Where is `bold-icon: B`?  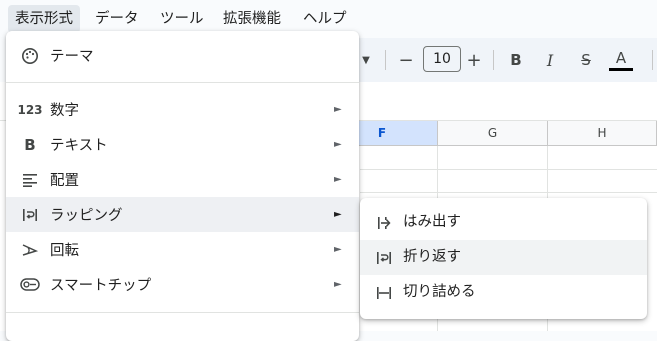 bold-icon: B is located at coordinates (30, 145).